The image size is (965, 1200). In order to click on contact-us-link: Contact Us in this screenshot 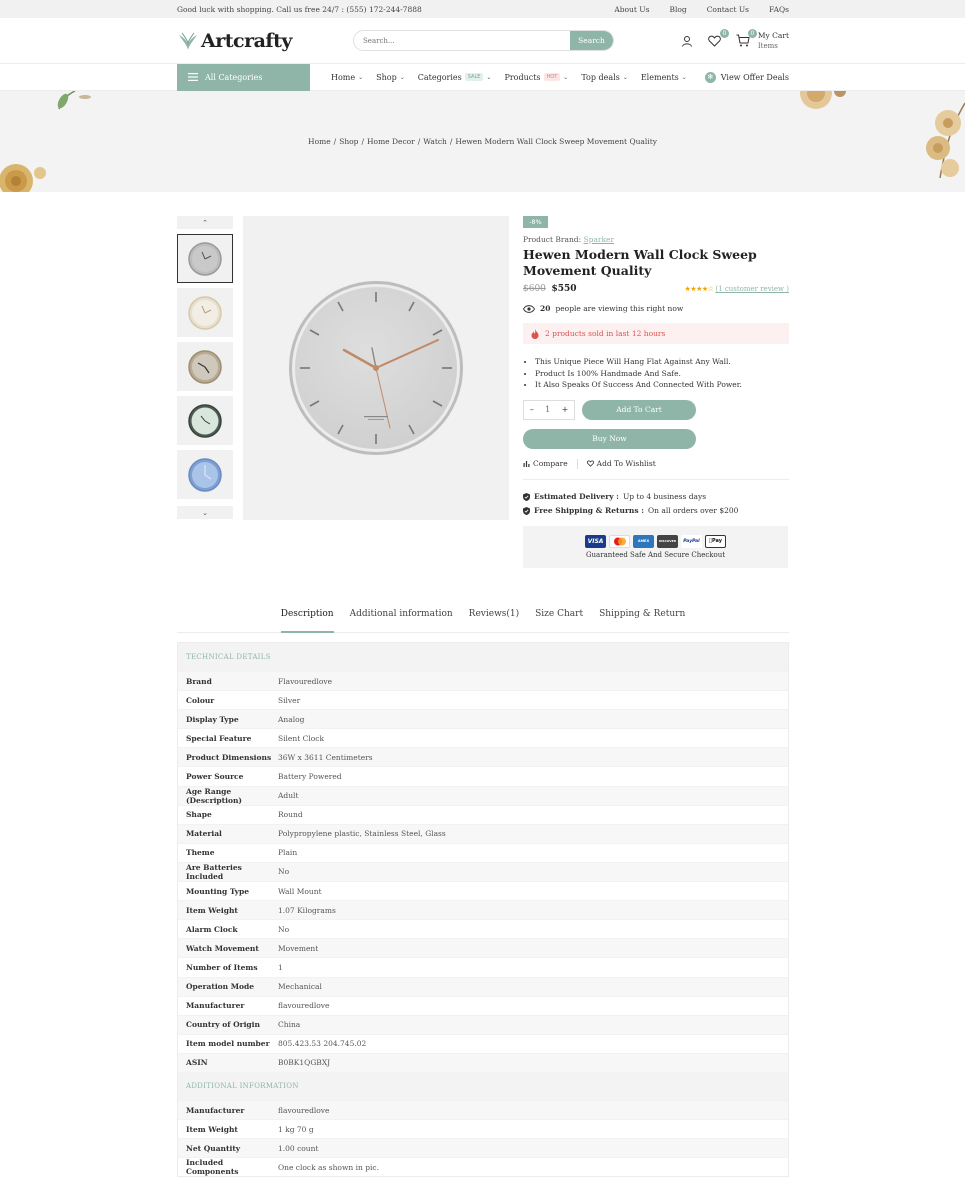, I will do `click(728, 9)`.